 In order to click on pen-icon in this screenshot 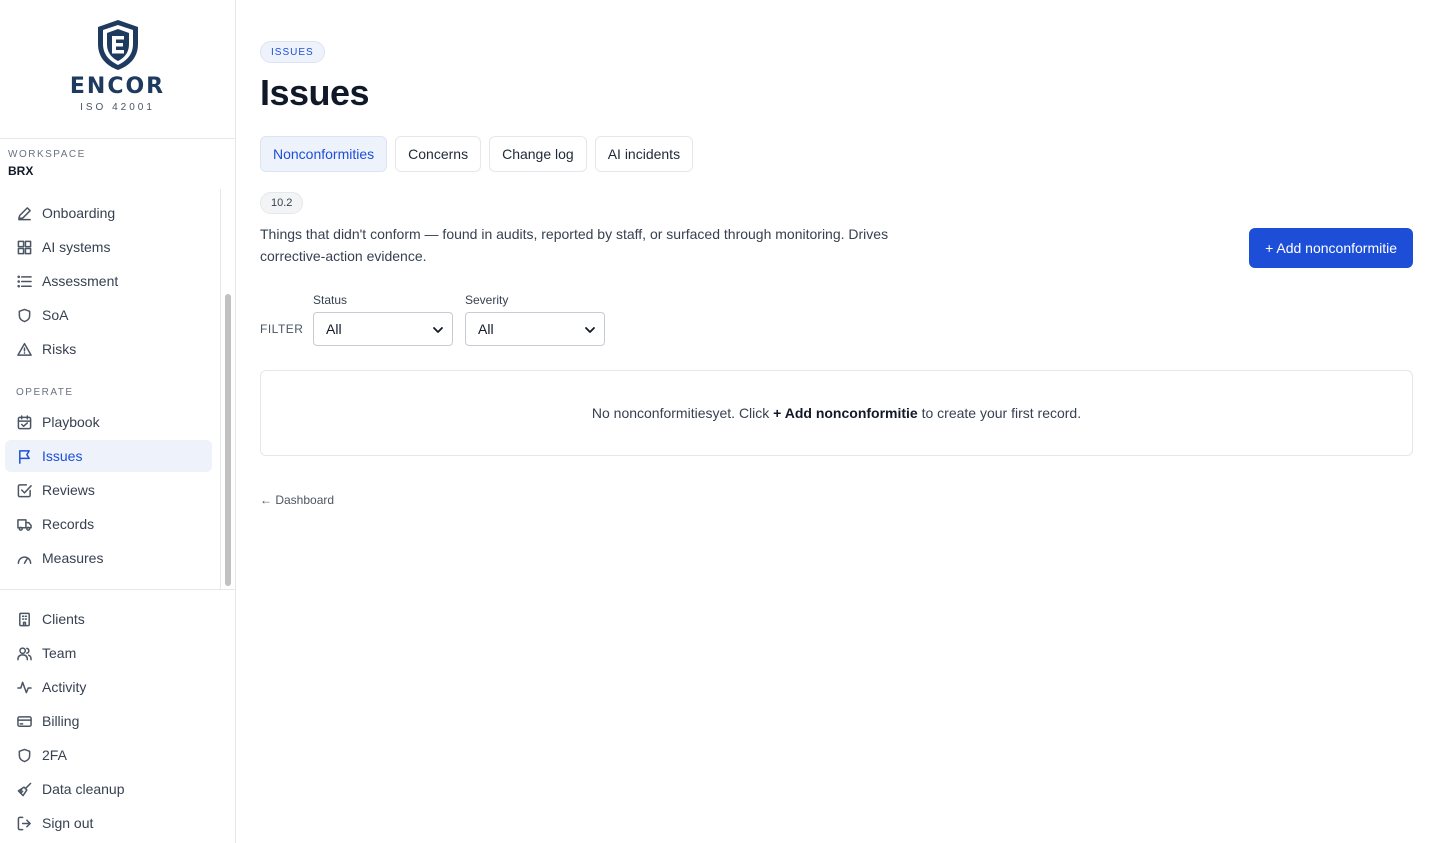, I will do `click(24, 213)`.